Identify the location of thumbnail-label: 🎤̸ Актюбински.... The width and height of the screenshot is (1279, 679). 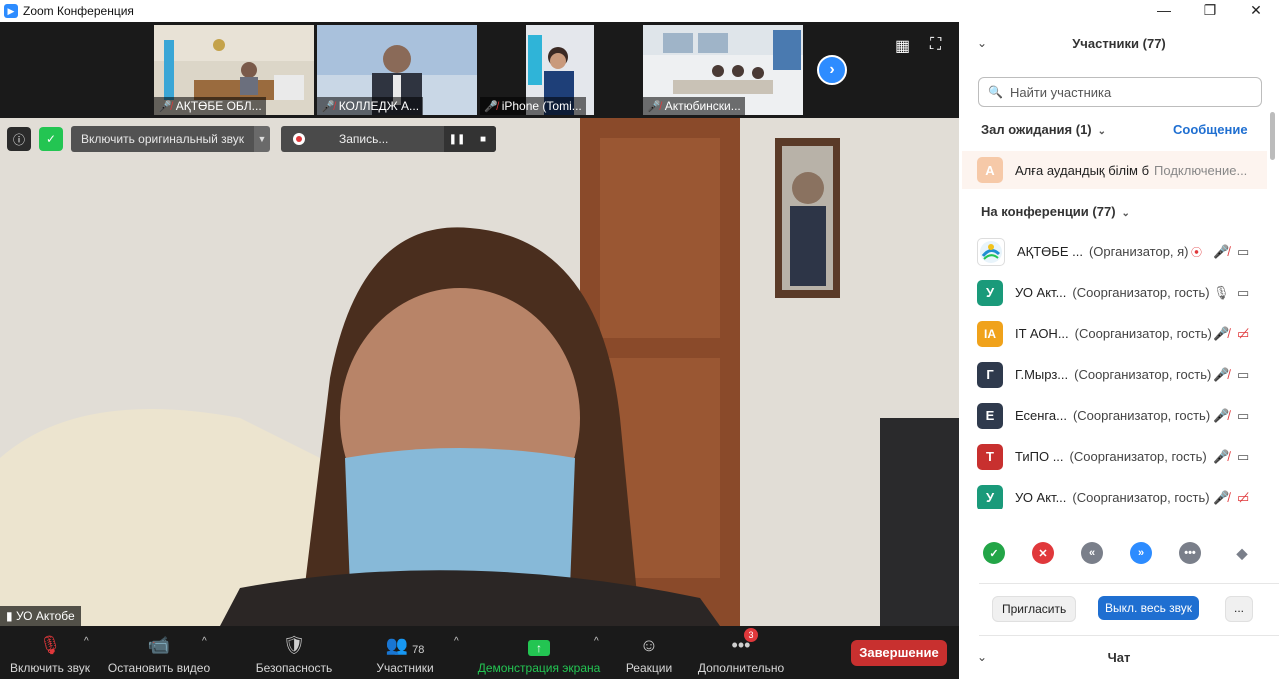
(694, 106).